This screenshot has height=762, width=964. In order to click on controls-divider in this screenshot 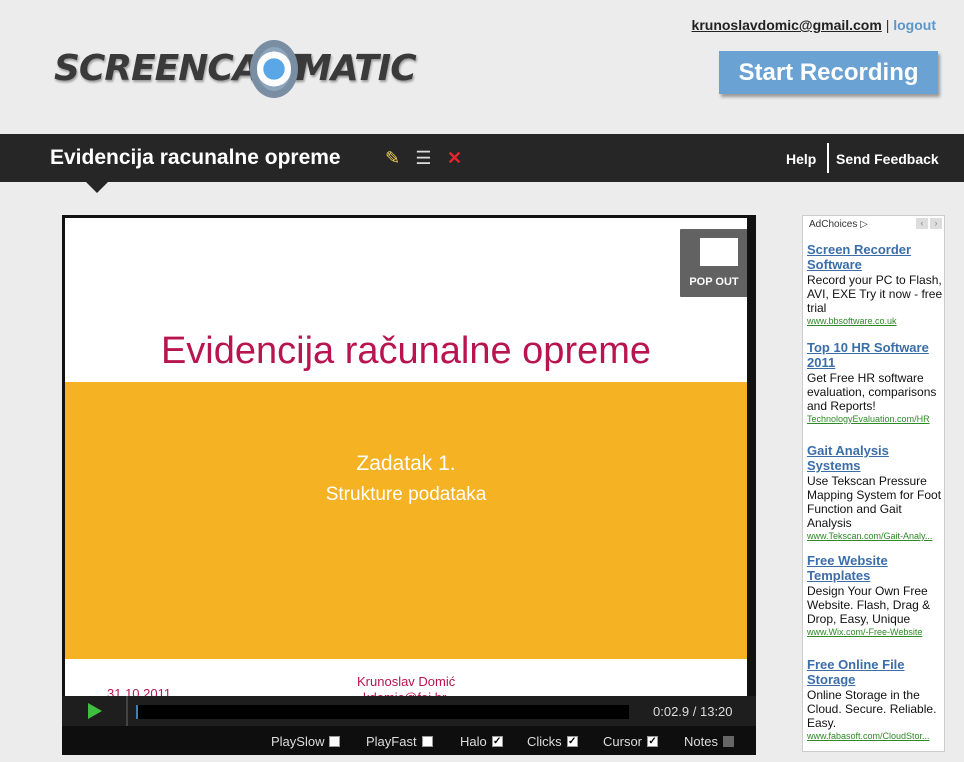, I will do `click(127, 711)`.